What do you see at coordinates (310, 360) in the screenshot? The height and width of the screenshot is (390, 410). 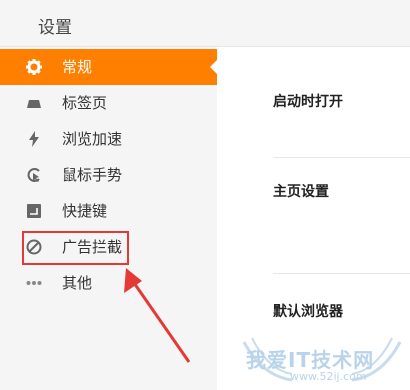 I see `watermark-text: 我爱IT技术网` at bounding box center [310, 360].